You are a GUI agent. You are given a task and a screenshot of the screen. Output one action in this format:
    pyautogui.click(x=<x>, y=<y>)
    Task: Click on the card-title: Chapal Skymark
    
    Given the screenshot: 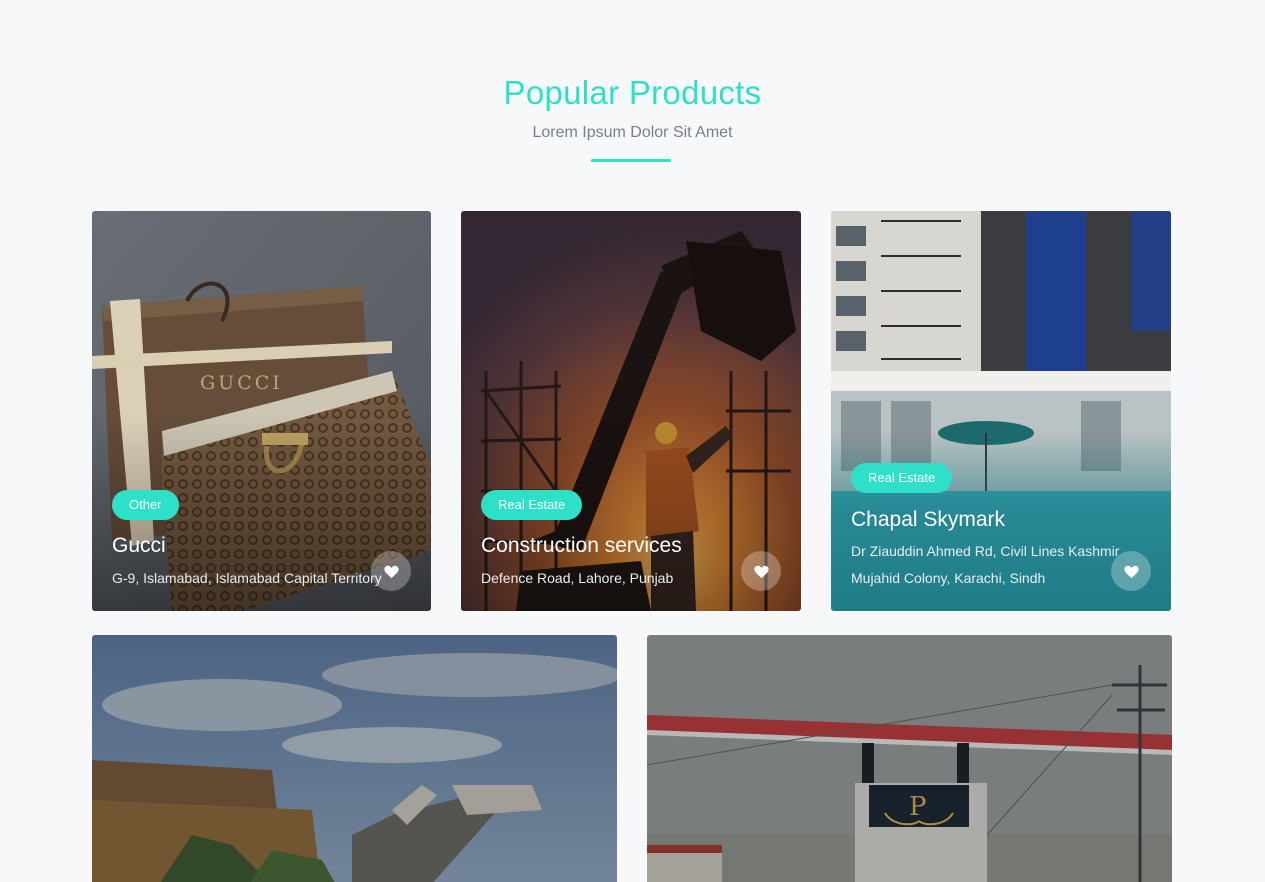 What is the action you would take?
    pyautogui.click(x=928, y=520)
    